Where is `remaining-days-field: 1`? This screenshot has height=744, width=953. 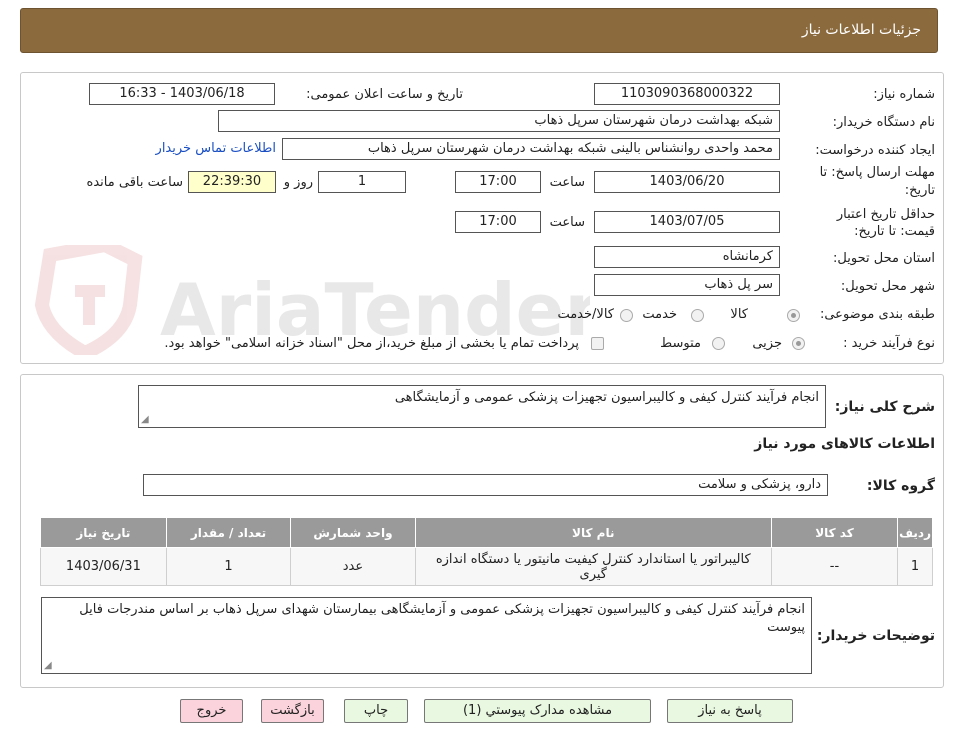 remaining-days-field: 1 is located at coordinates (362, 182).